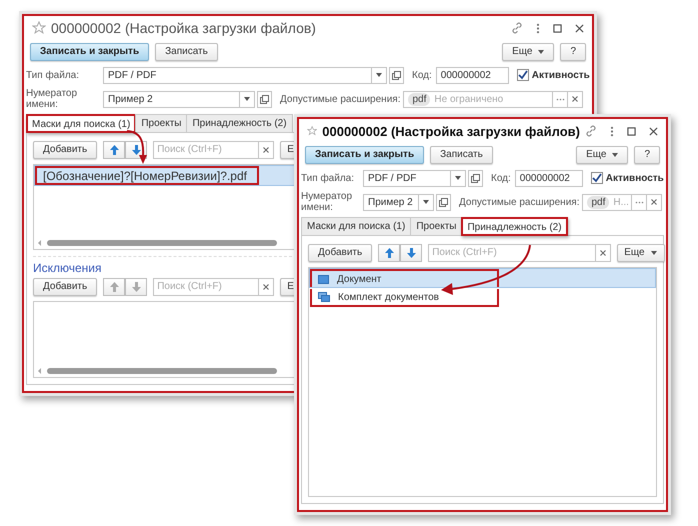 The height and width of the screenshot is (526, 698). Describe the element at coordinates (323, 279) in the screenshot. I see `document-icon` at that location.